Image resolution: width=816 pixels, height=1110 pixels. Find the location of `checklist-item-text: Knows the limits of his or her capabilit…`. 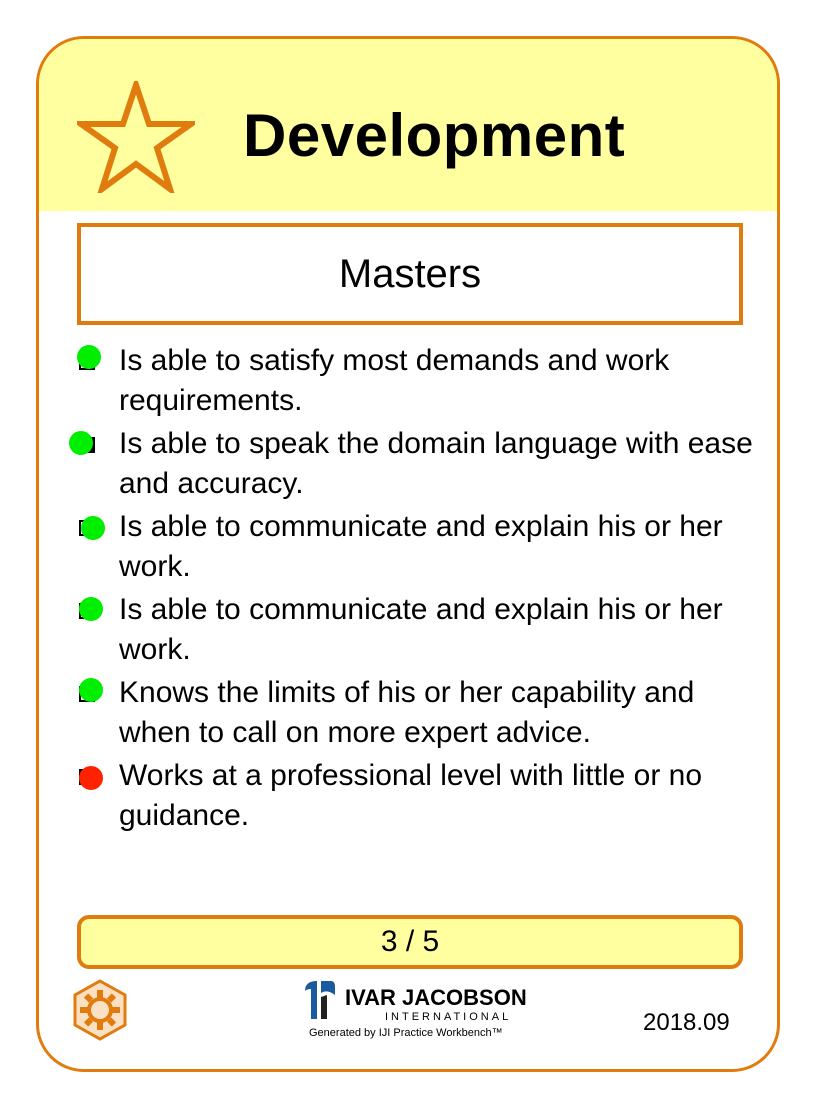

checklist-item-text: Knows the limits of his or her capabilit… is located at coordinates (407, 712).